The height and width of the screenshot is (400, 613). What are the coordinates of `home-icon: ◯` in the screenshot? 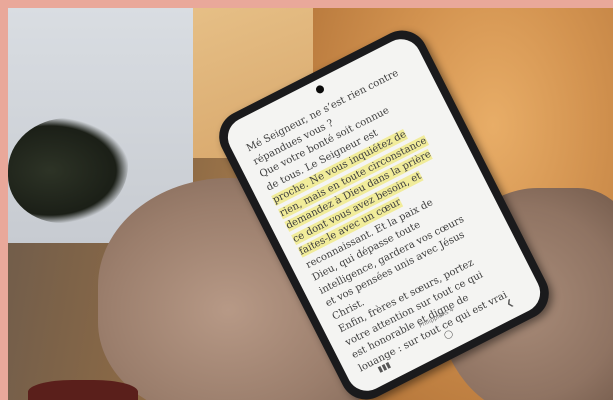 It's located at (448, 334).